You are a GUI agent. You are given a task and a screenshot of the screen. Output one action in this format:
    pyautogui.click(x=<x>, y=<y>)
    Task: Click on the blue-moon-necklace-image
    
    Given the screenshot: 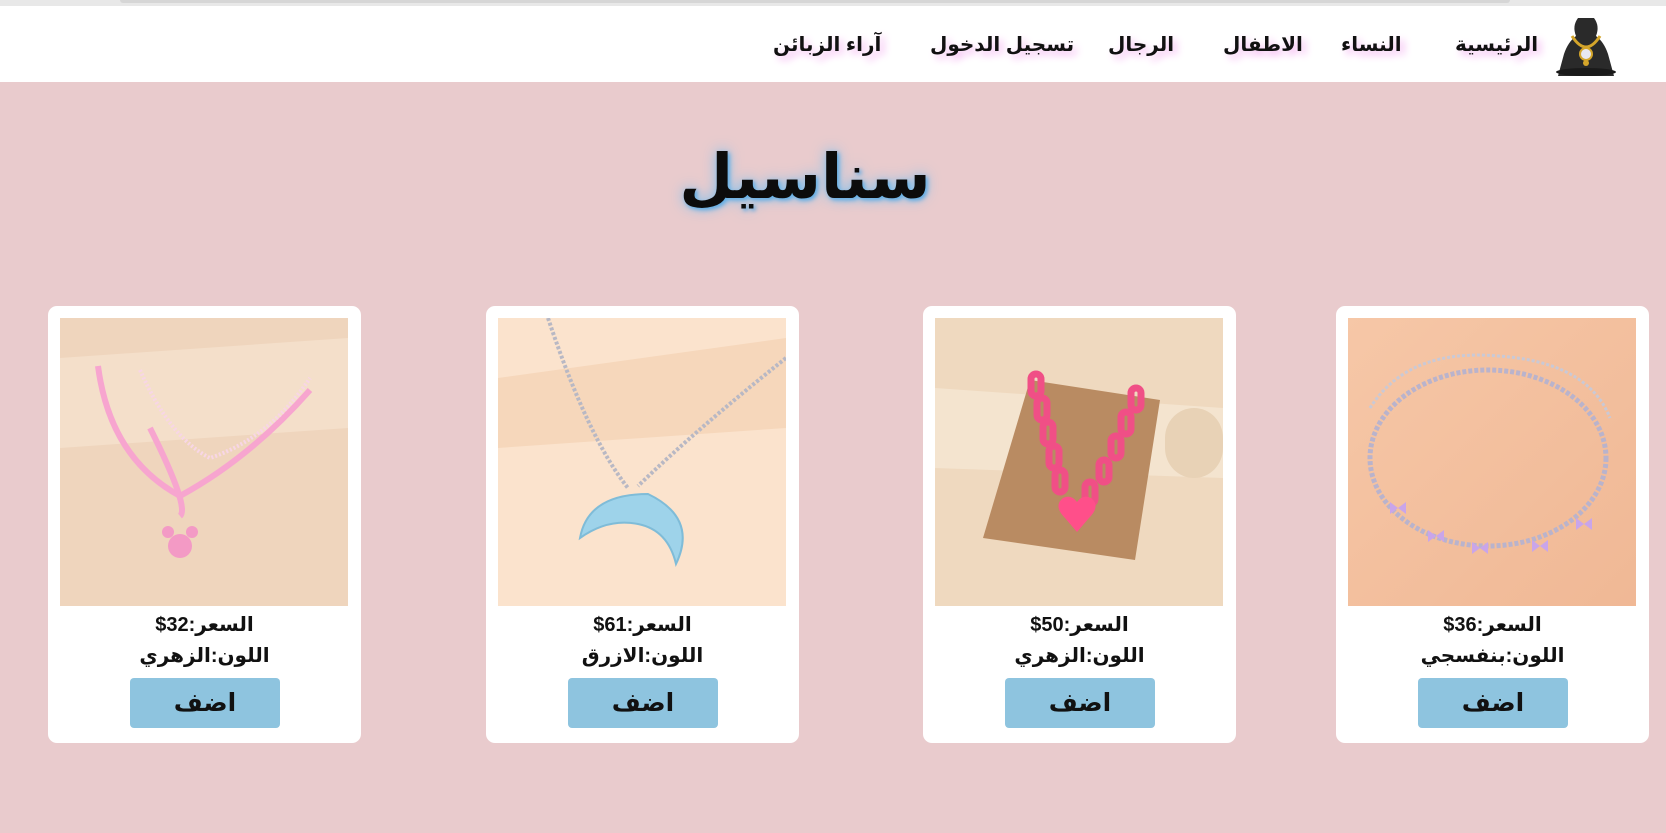 What is the action you would take?
    pyautogui.click(x=642, y=462)
    